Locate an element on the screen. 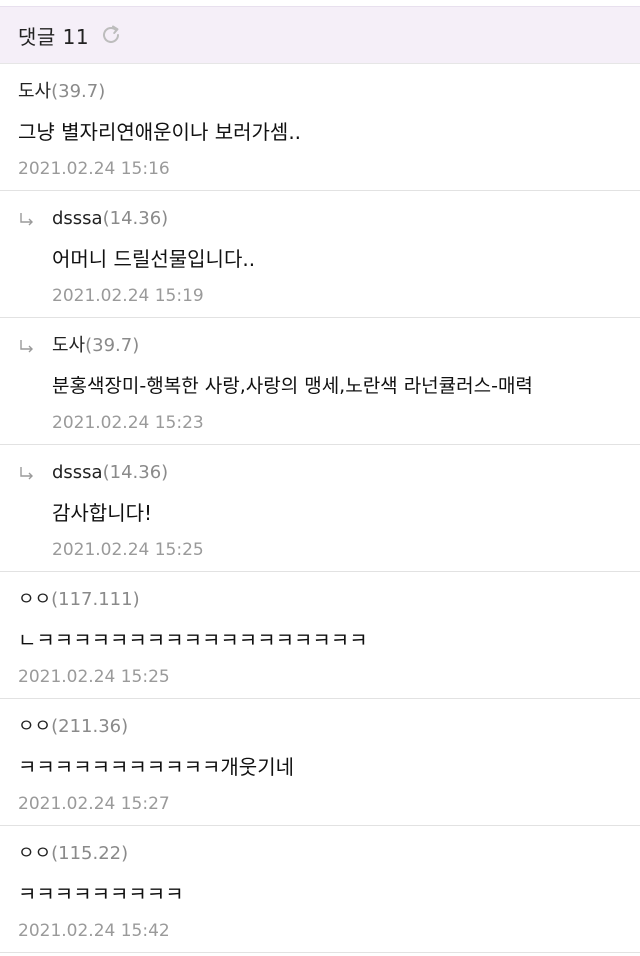  comment-text: ㅋㅋㅋㅋㅋㅋㅋㅋㅋ is located at coordinates (101, 894).